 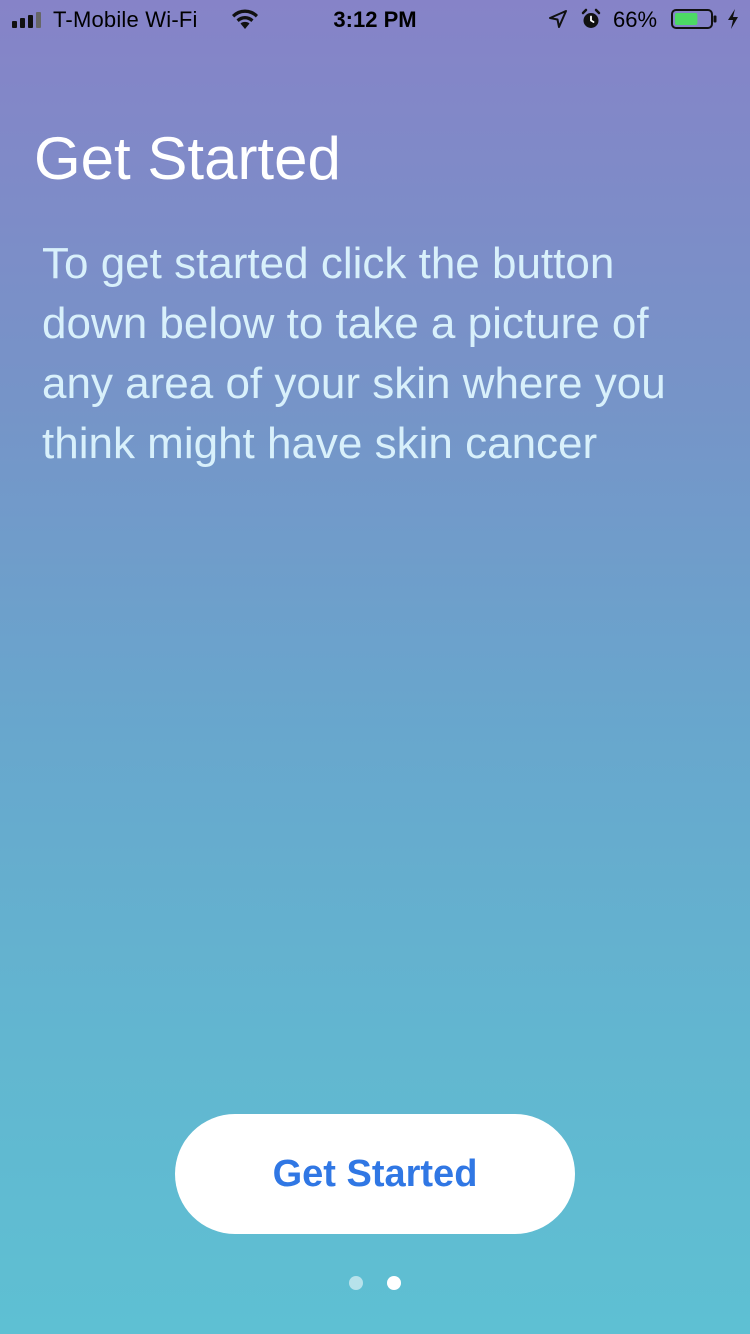 What do you see at coordinates (733, 19) in the screenshot?
I see `charging-bolt-icon` at bounding box center [733, 19].